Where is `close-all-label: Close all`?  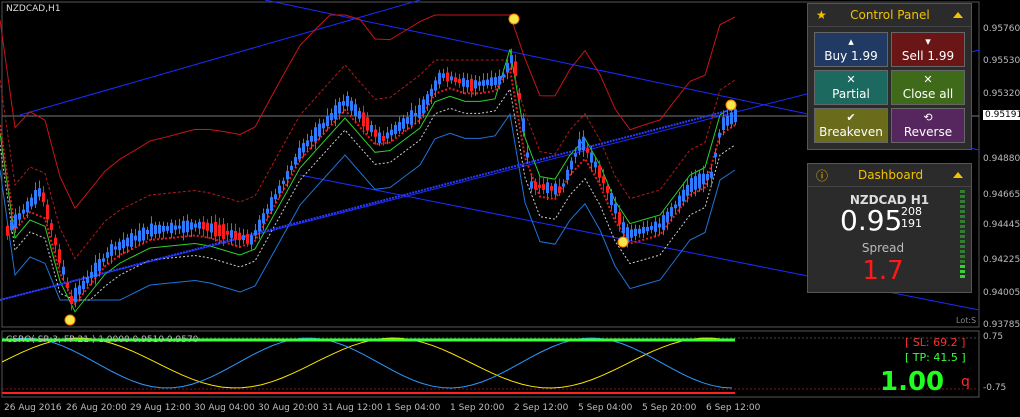 close-all-label: Close all is located at coordinates (928, 94).